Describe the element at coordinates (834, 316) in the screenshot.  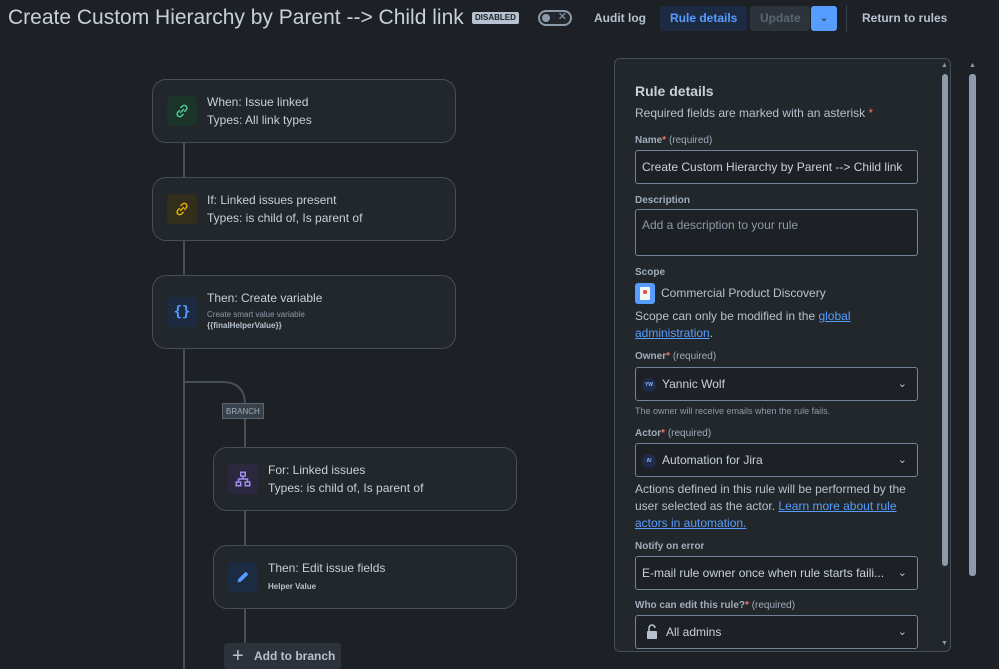
I see `global-admin-link: global` at that location.